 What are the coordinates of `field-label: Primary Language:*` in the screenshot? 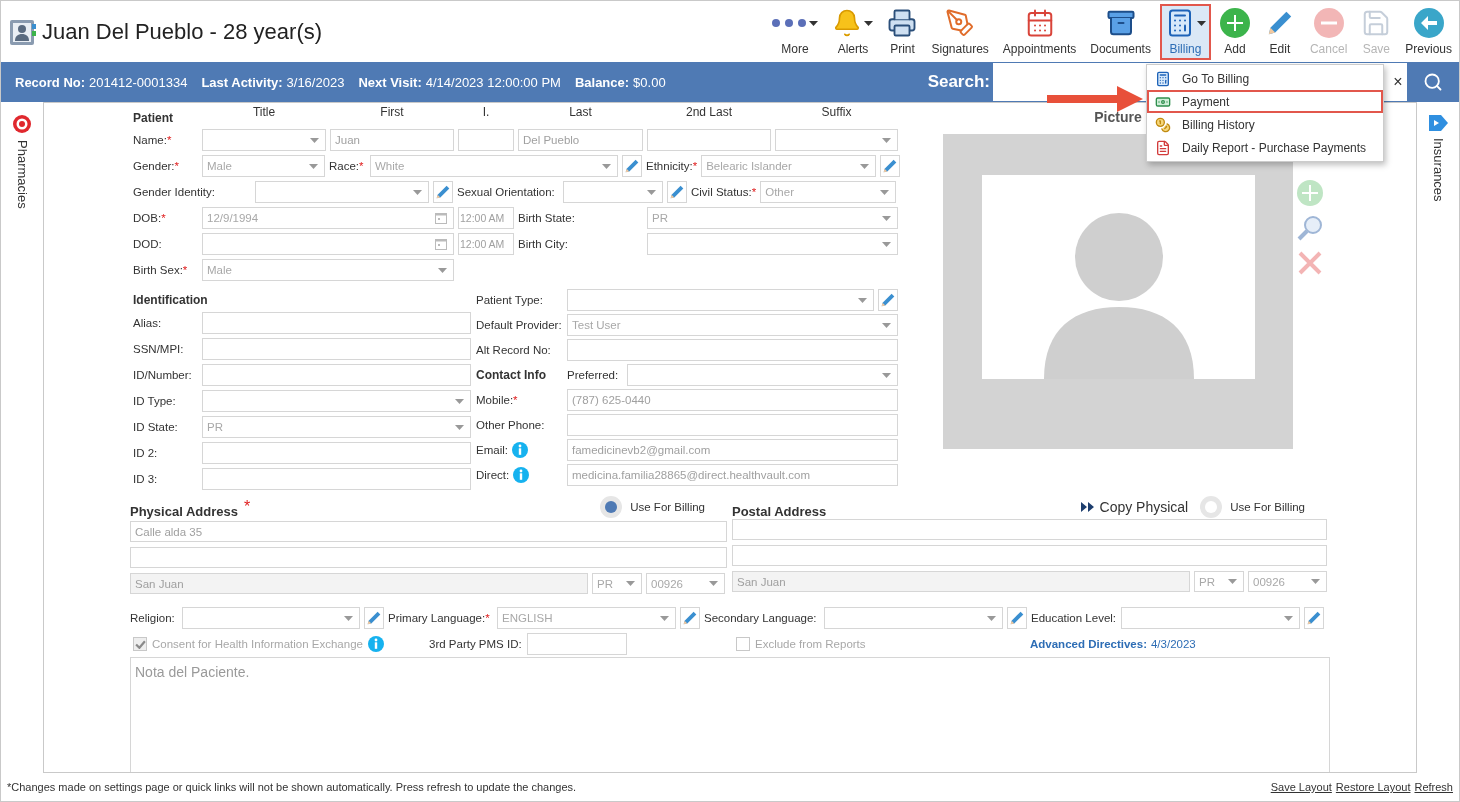 It's located at (439, 618).